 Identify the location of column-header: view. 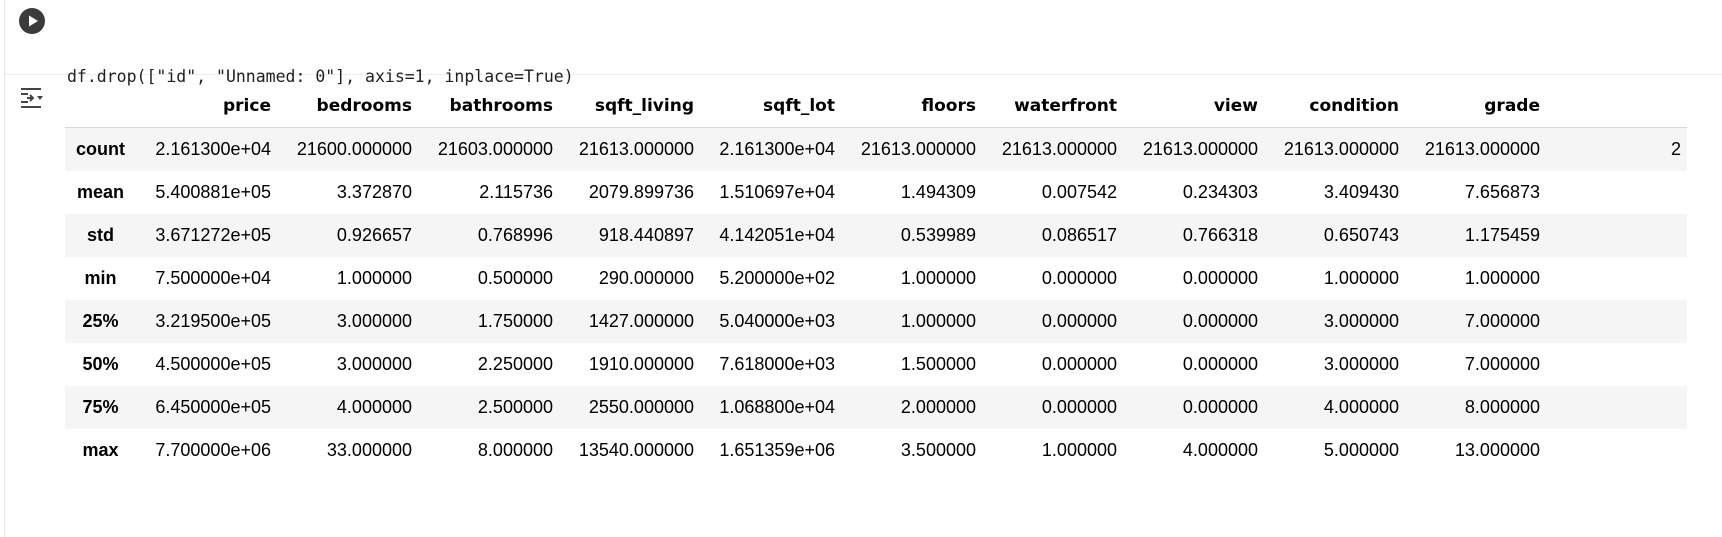
(1193, 106).